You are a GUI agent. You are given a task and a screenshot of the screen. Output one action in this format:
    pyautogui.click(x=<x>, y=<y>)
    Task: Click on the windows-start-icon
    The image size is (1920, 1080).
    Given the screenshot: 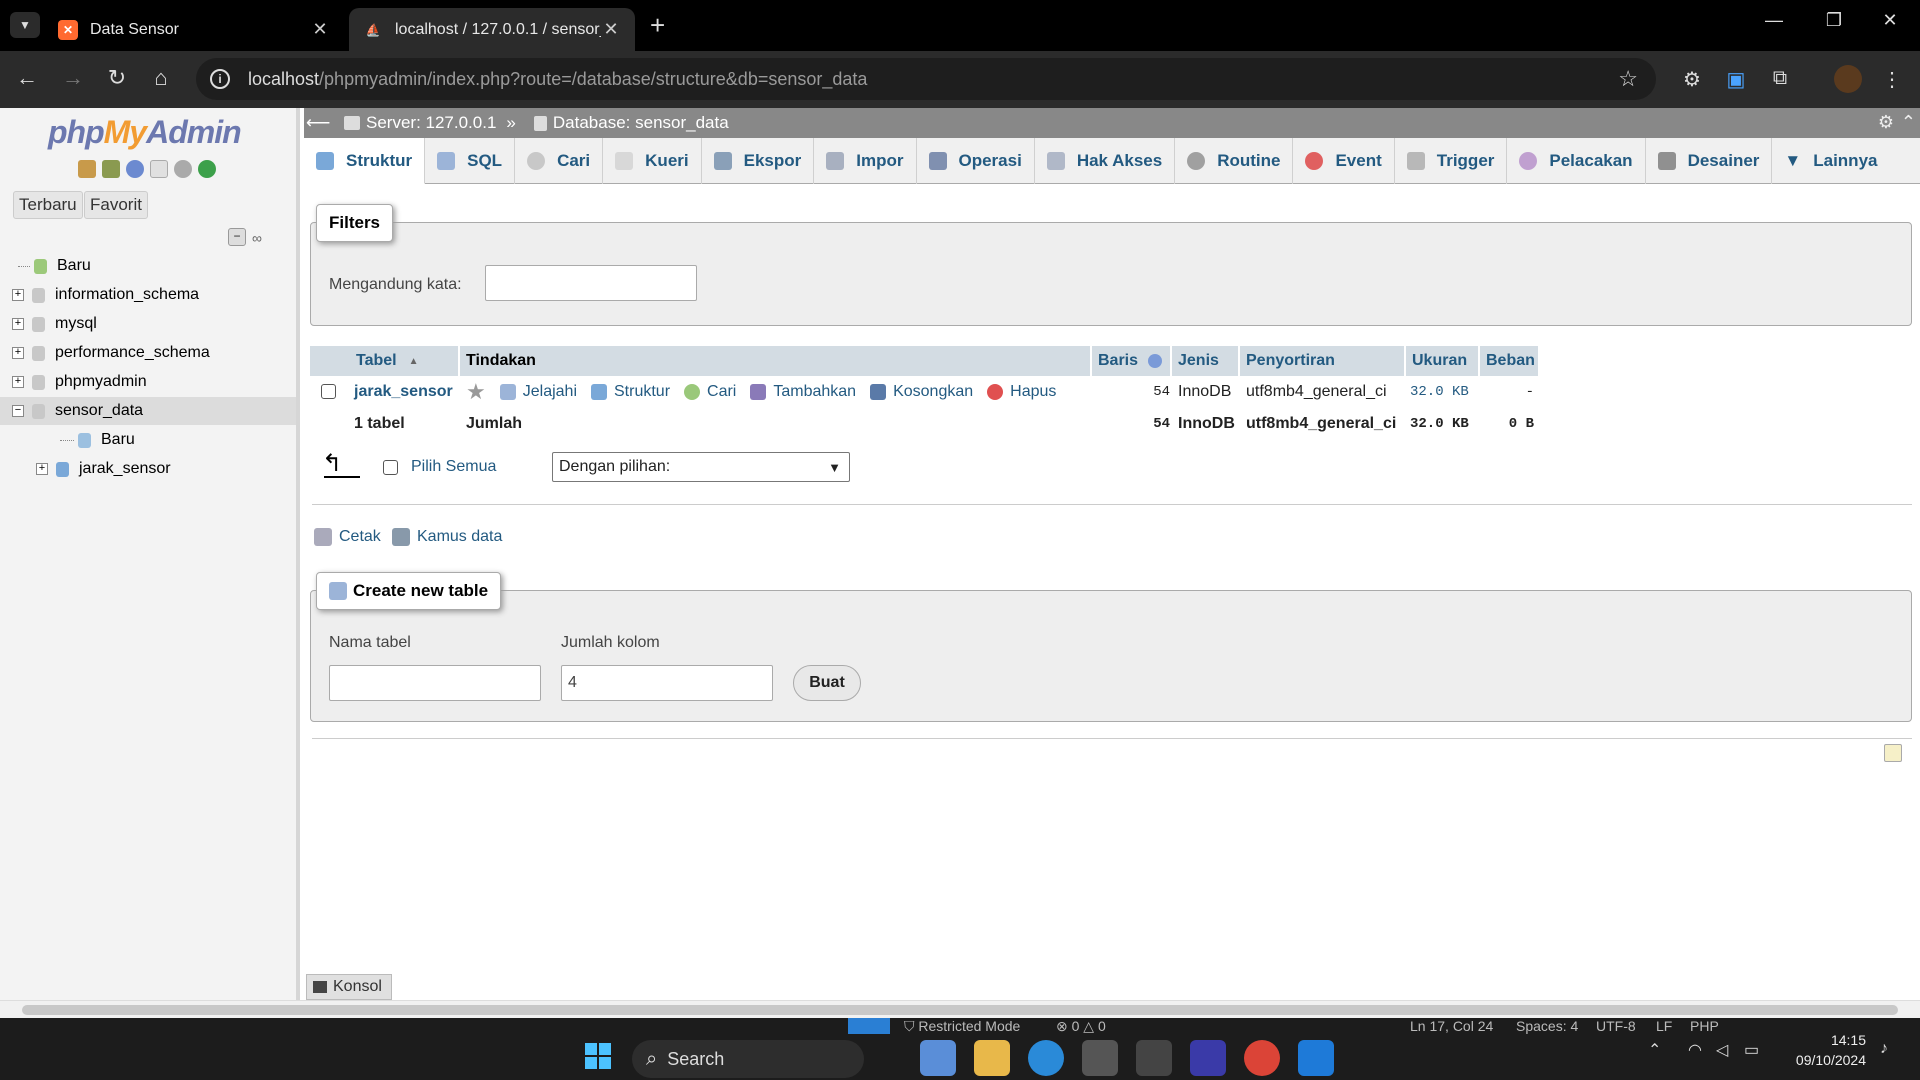 What is the action you would take?
    pyautogui.click(x=598, y=1056)
    